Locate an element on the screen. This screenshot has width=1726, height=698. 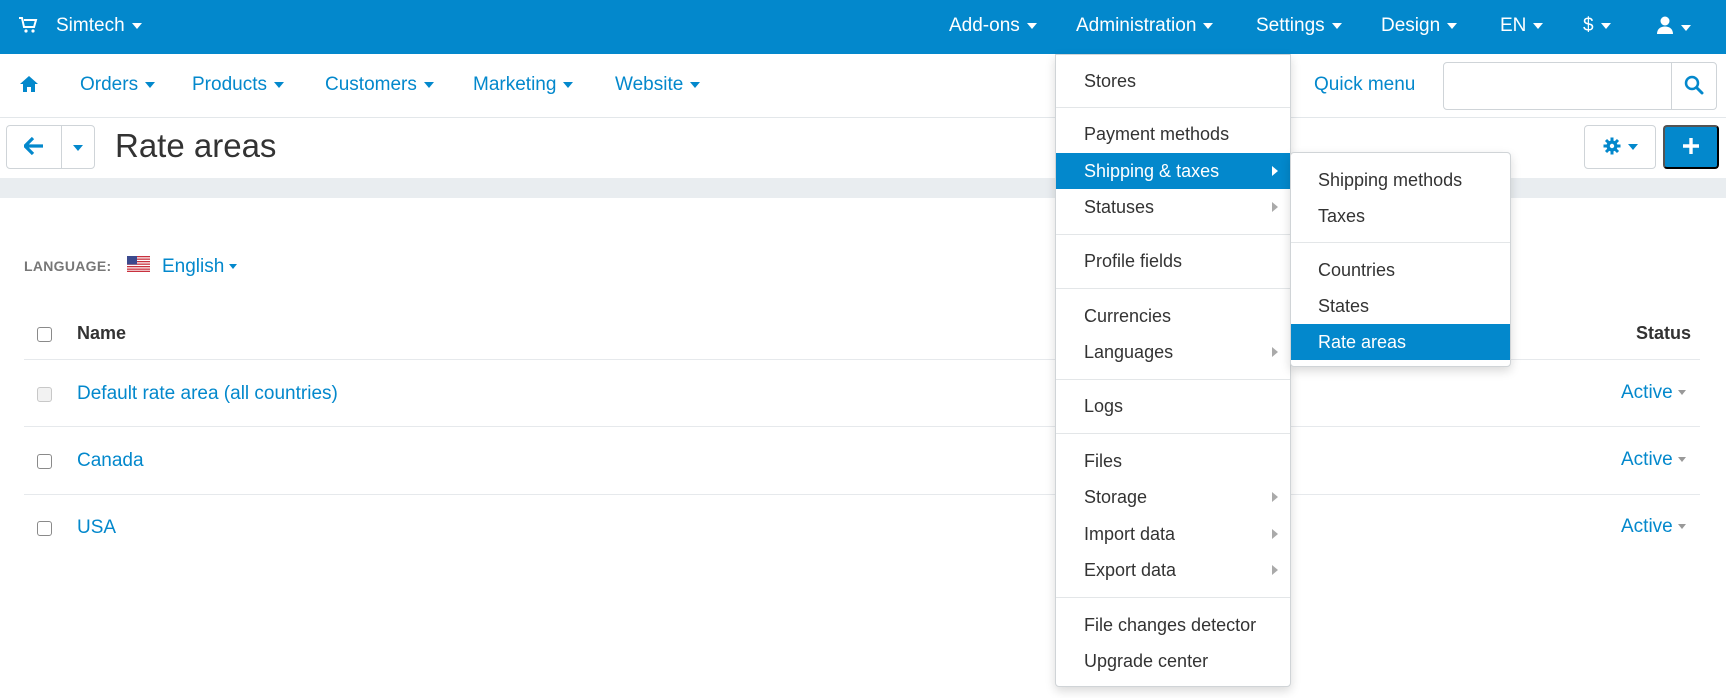
add-button is located at coordinates (1691, 147).